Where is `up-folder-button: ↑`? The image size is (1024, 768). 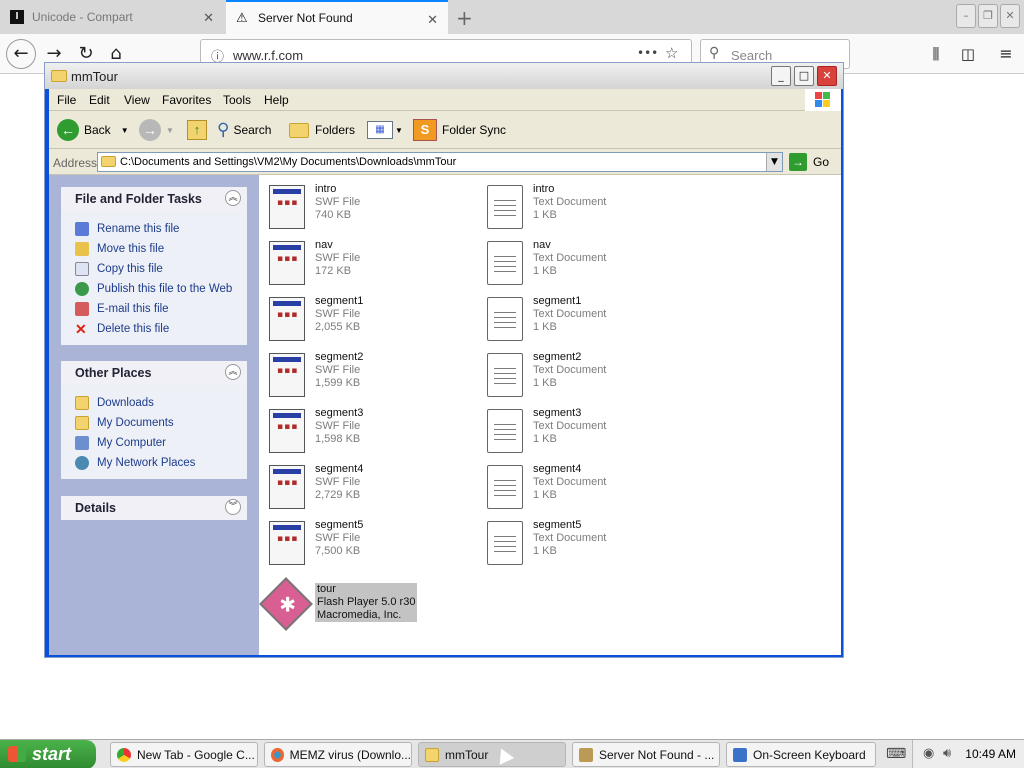
up-folder-button: ↑ is located at coordinates (197, 130).